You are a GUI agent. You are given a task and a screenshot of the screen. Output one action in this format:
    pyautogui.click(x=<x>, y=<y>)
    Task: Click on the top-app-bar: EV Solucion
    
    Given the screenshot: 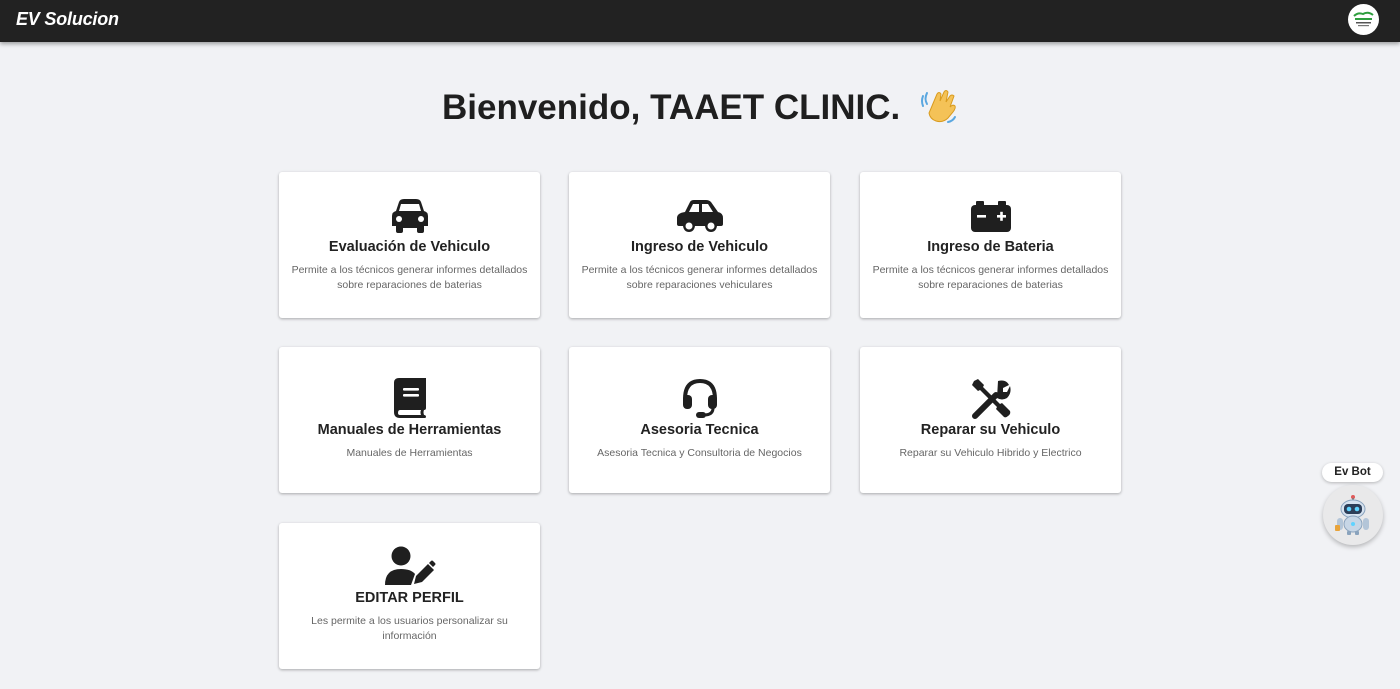 What is the action you would take?
    pyautogui.click(x=700, y=21)
    